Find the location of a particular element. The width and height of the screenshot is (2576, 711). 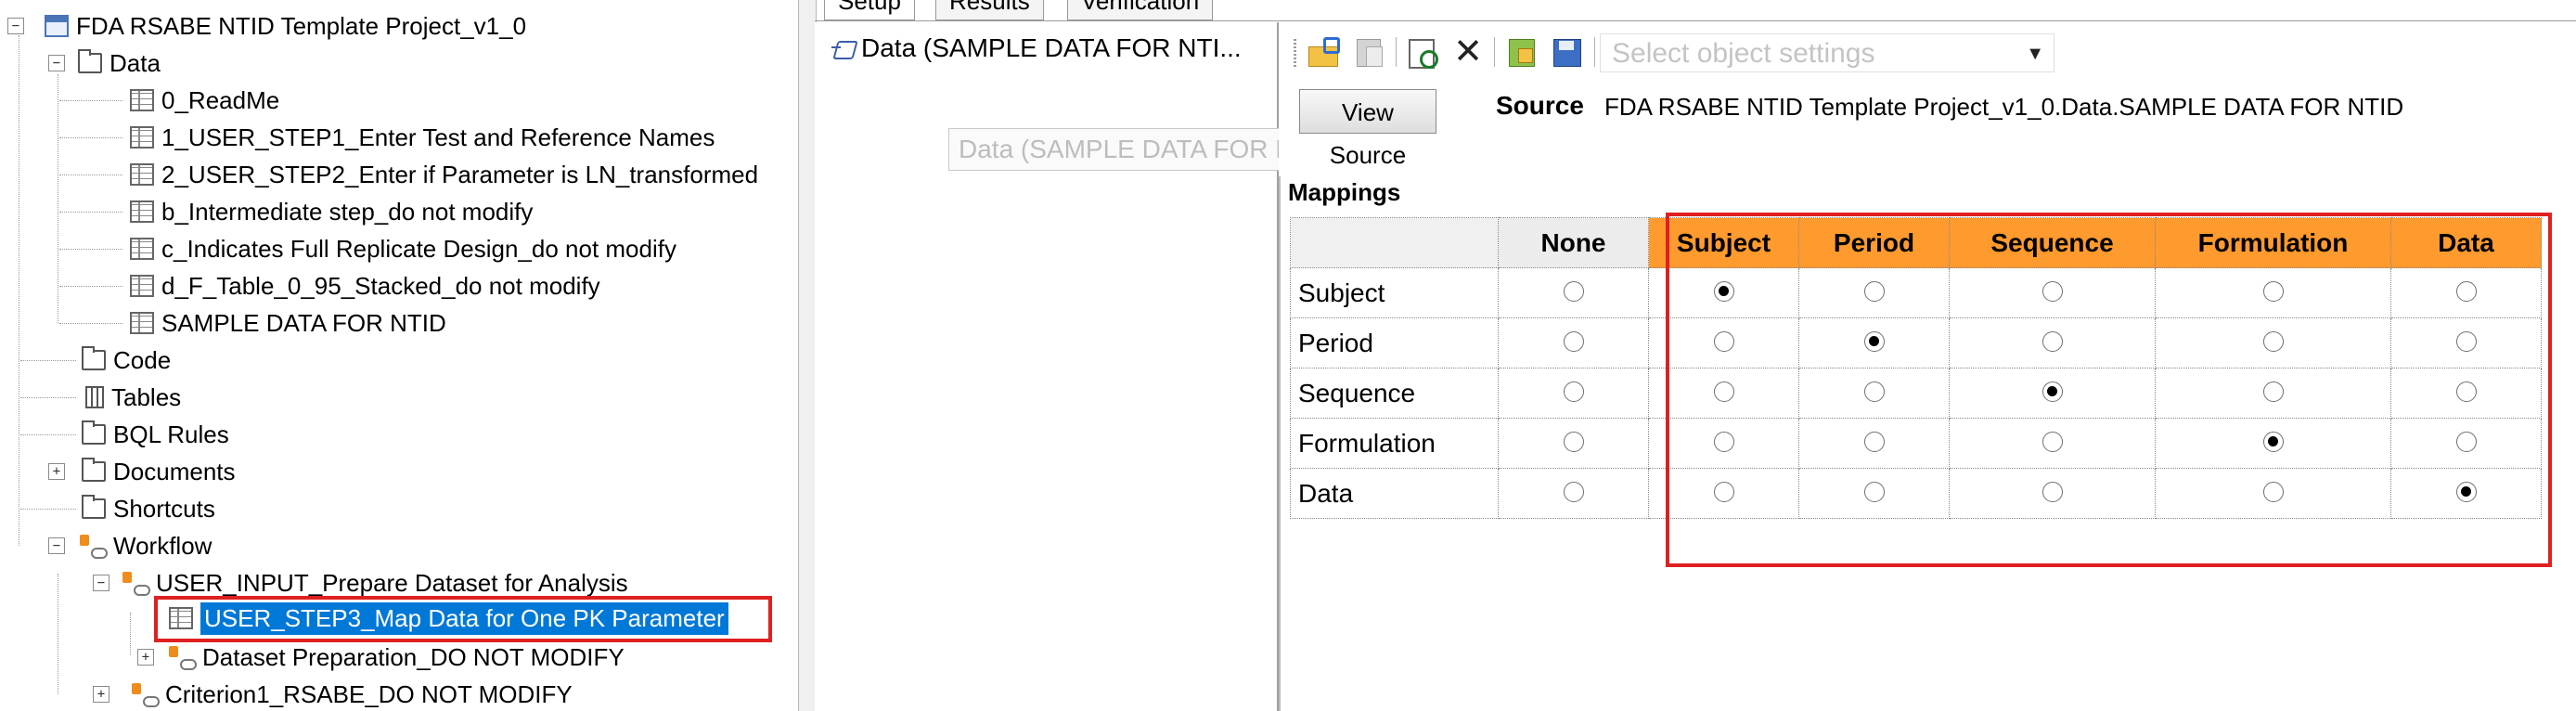

delete-icon: ✕ is located at coordinates (1468, 52).